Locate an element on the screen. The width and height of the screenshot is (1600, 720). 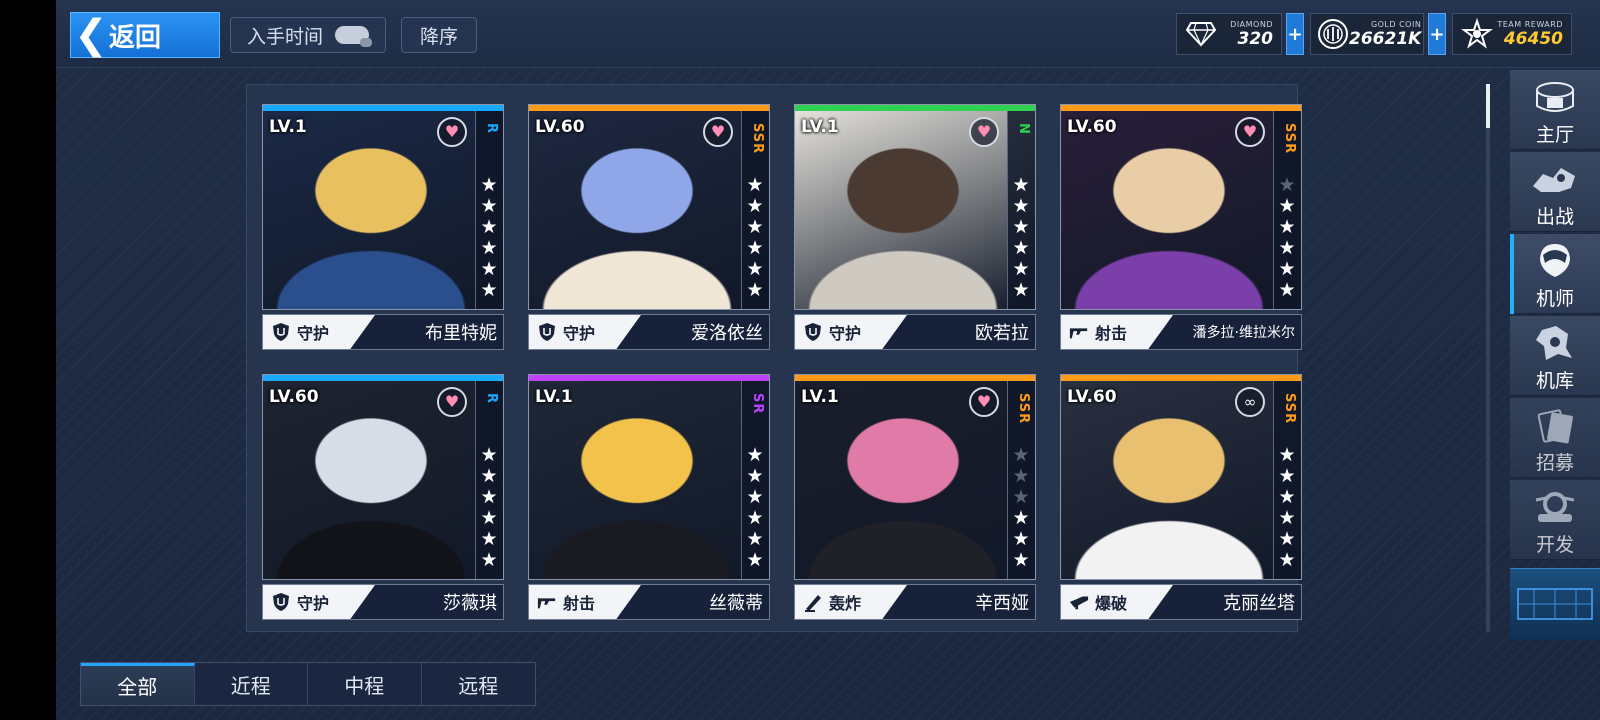
pilot-name: 辛西娅 is located at coordinates (1002, 603).